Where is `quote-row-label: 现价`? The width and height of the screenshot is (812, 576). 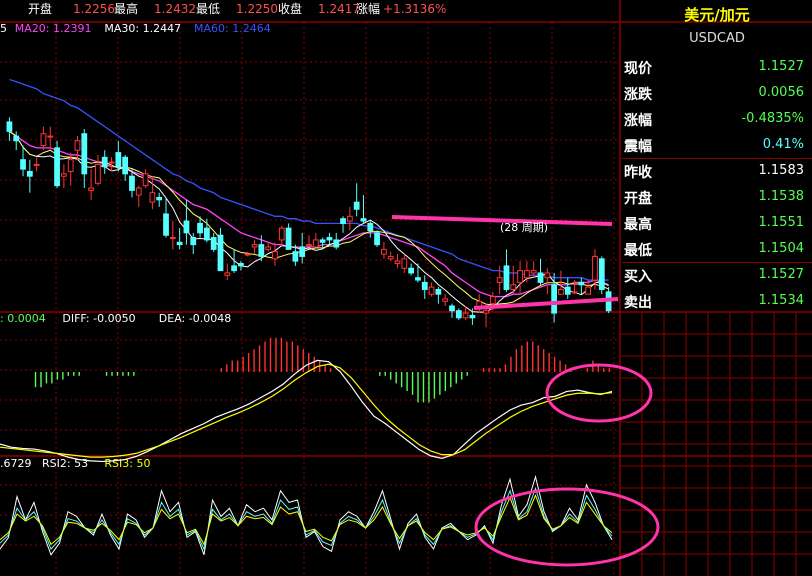
quote-row-label: 现价 is located at coordinates (638, 69).